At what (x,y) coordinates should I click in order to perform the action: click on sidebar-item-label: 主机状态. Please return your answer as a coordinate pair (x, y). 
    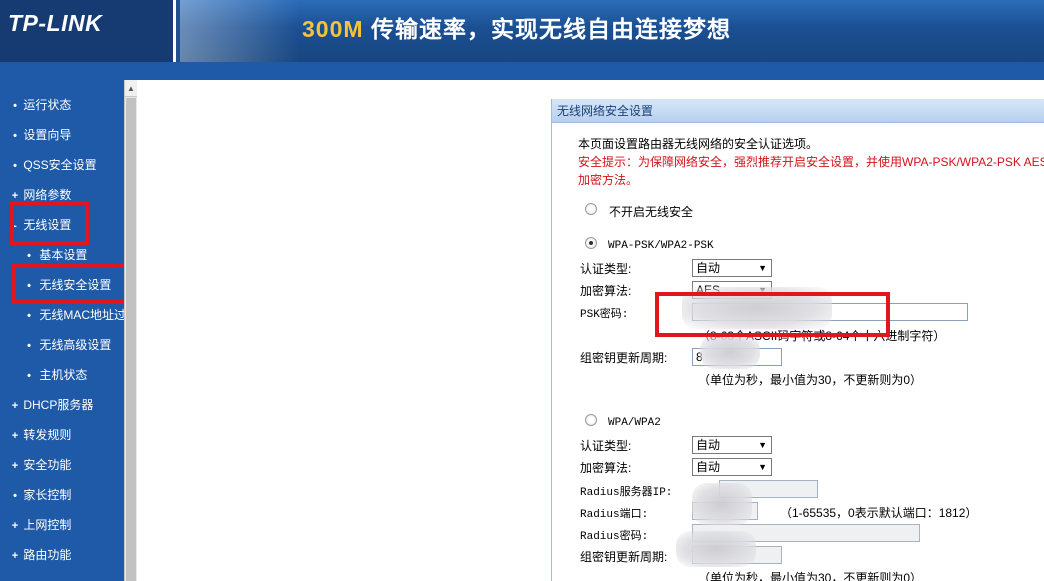
    Looking at the image, I should click on (63, 375).